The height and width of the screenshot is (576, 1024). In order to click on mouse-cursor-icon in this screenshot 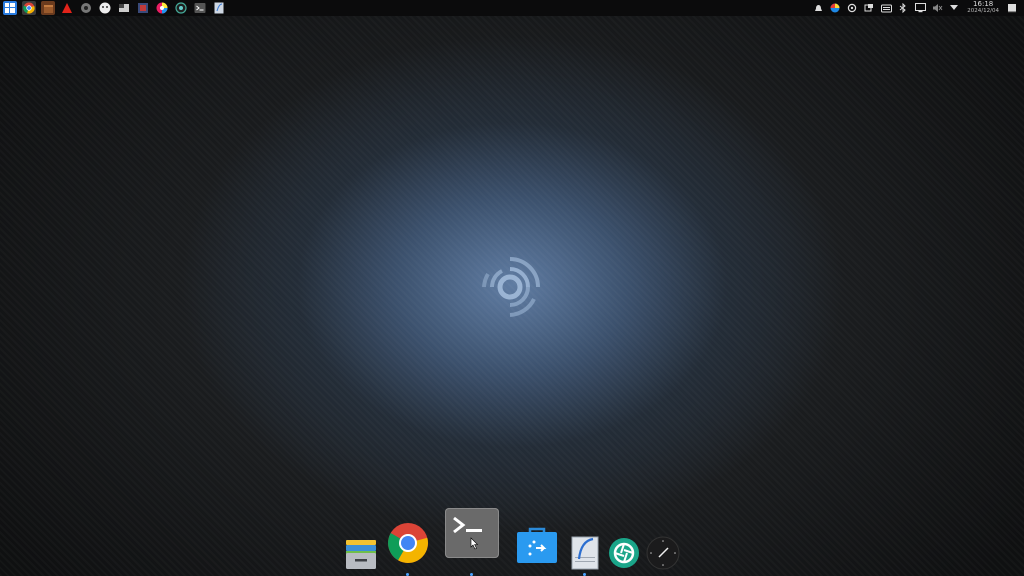, I will do `click(474, 543)`.